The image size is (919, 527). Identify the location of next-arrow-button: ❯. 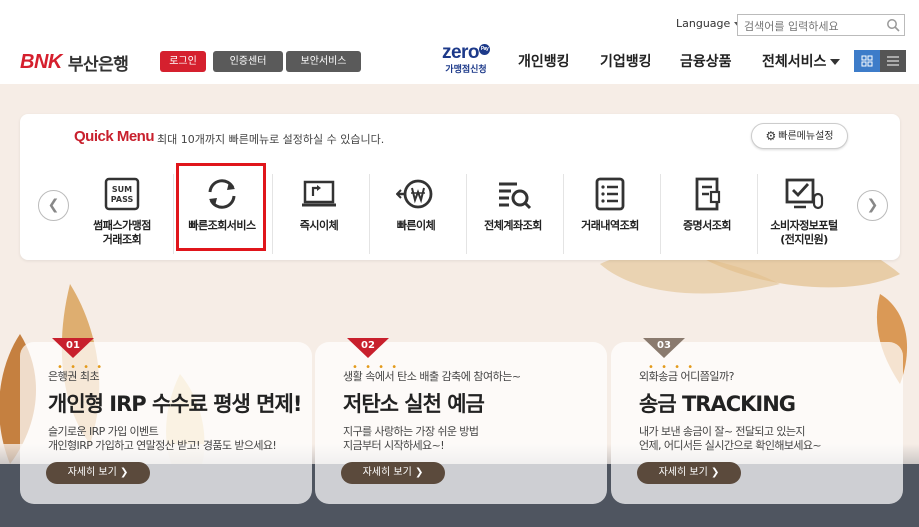
(872, 205).